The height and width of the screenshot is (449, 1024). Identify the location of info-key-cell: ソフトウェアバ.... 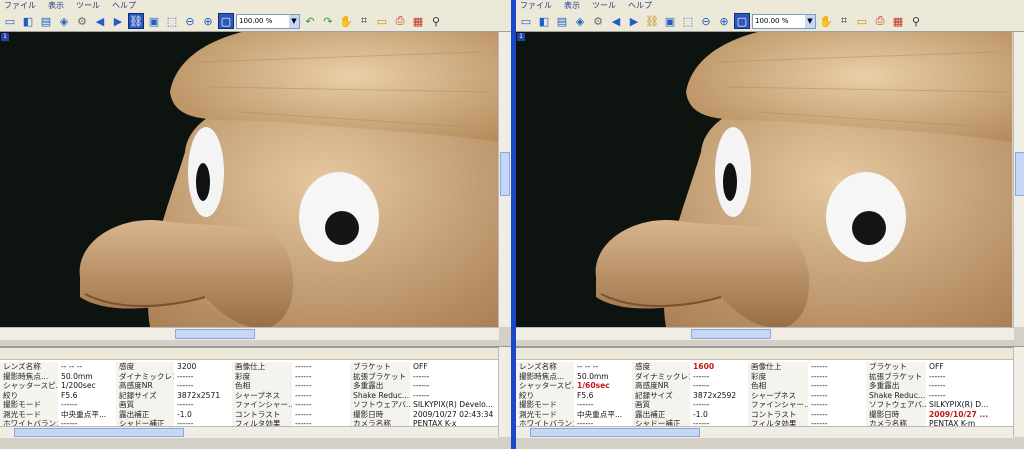
(896, 405).